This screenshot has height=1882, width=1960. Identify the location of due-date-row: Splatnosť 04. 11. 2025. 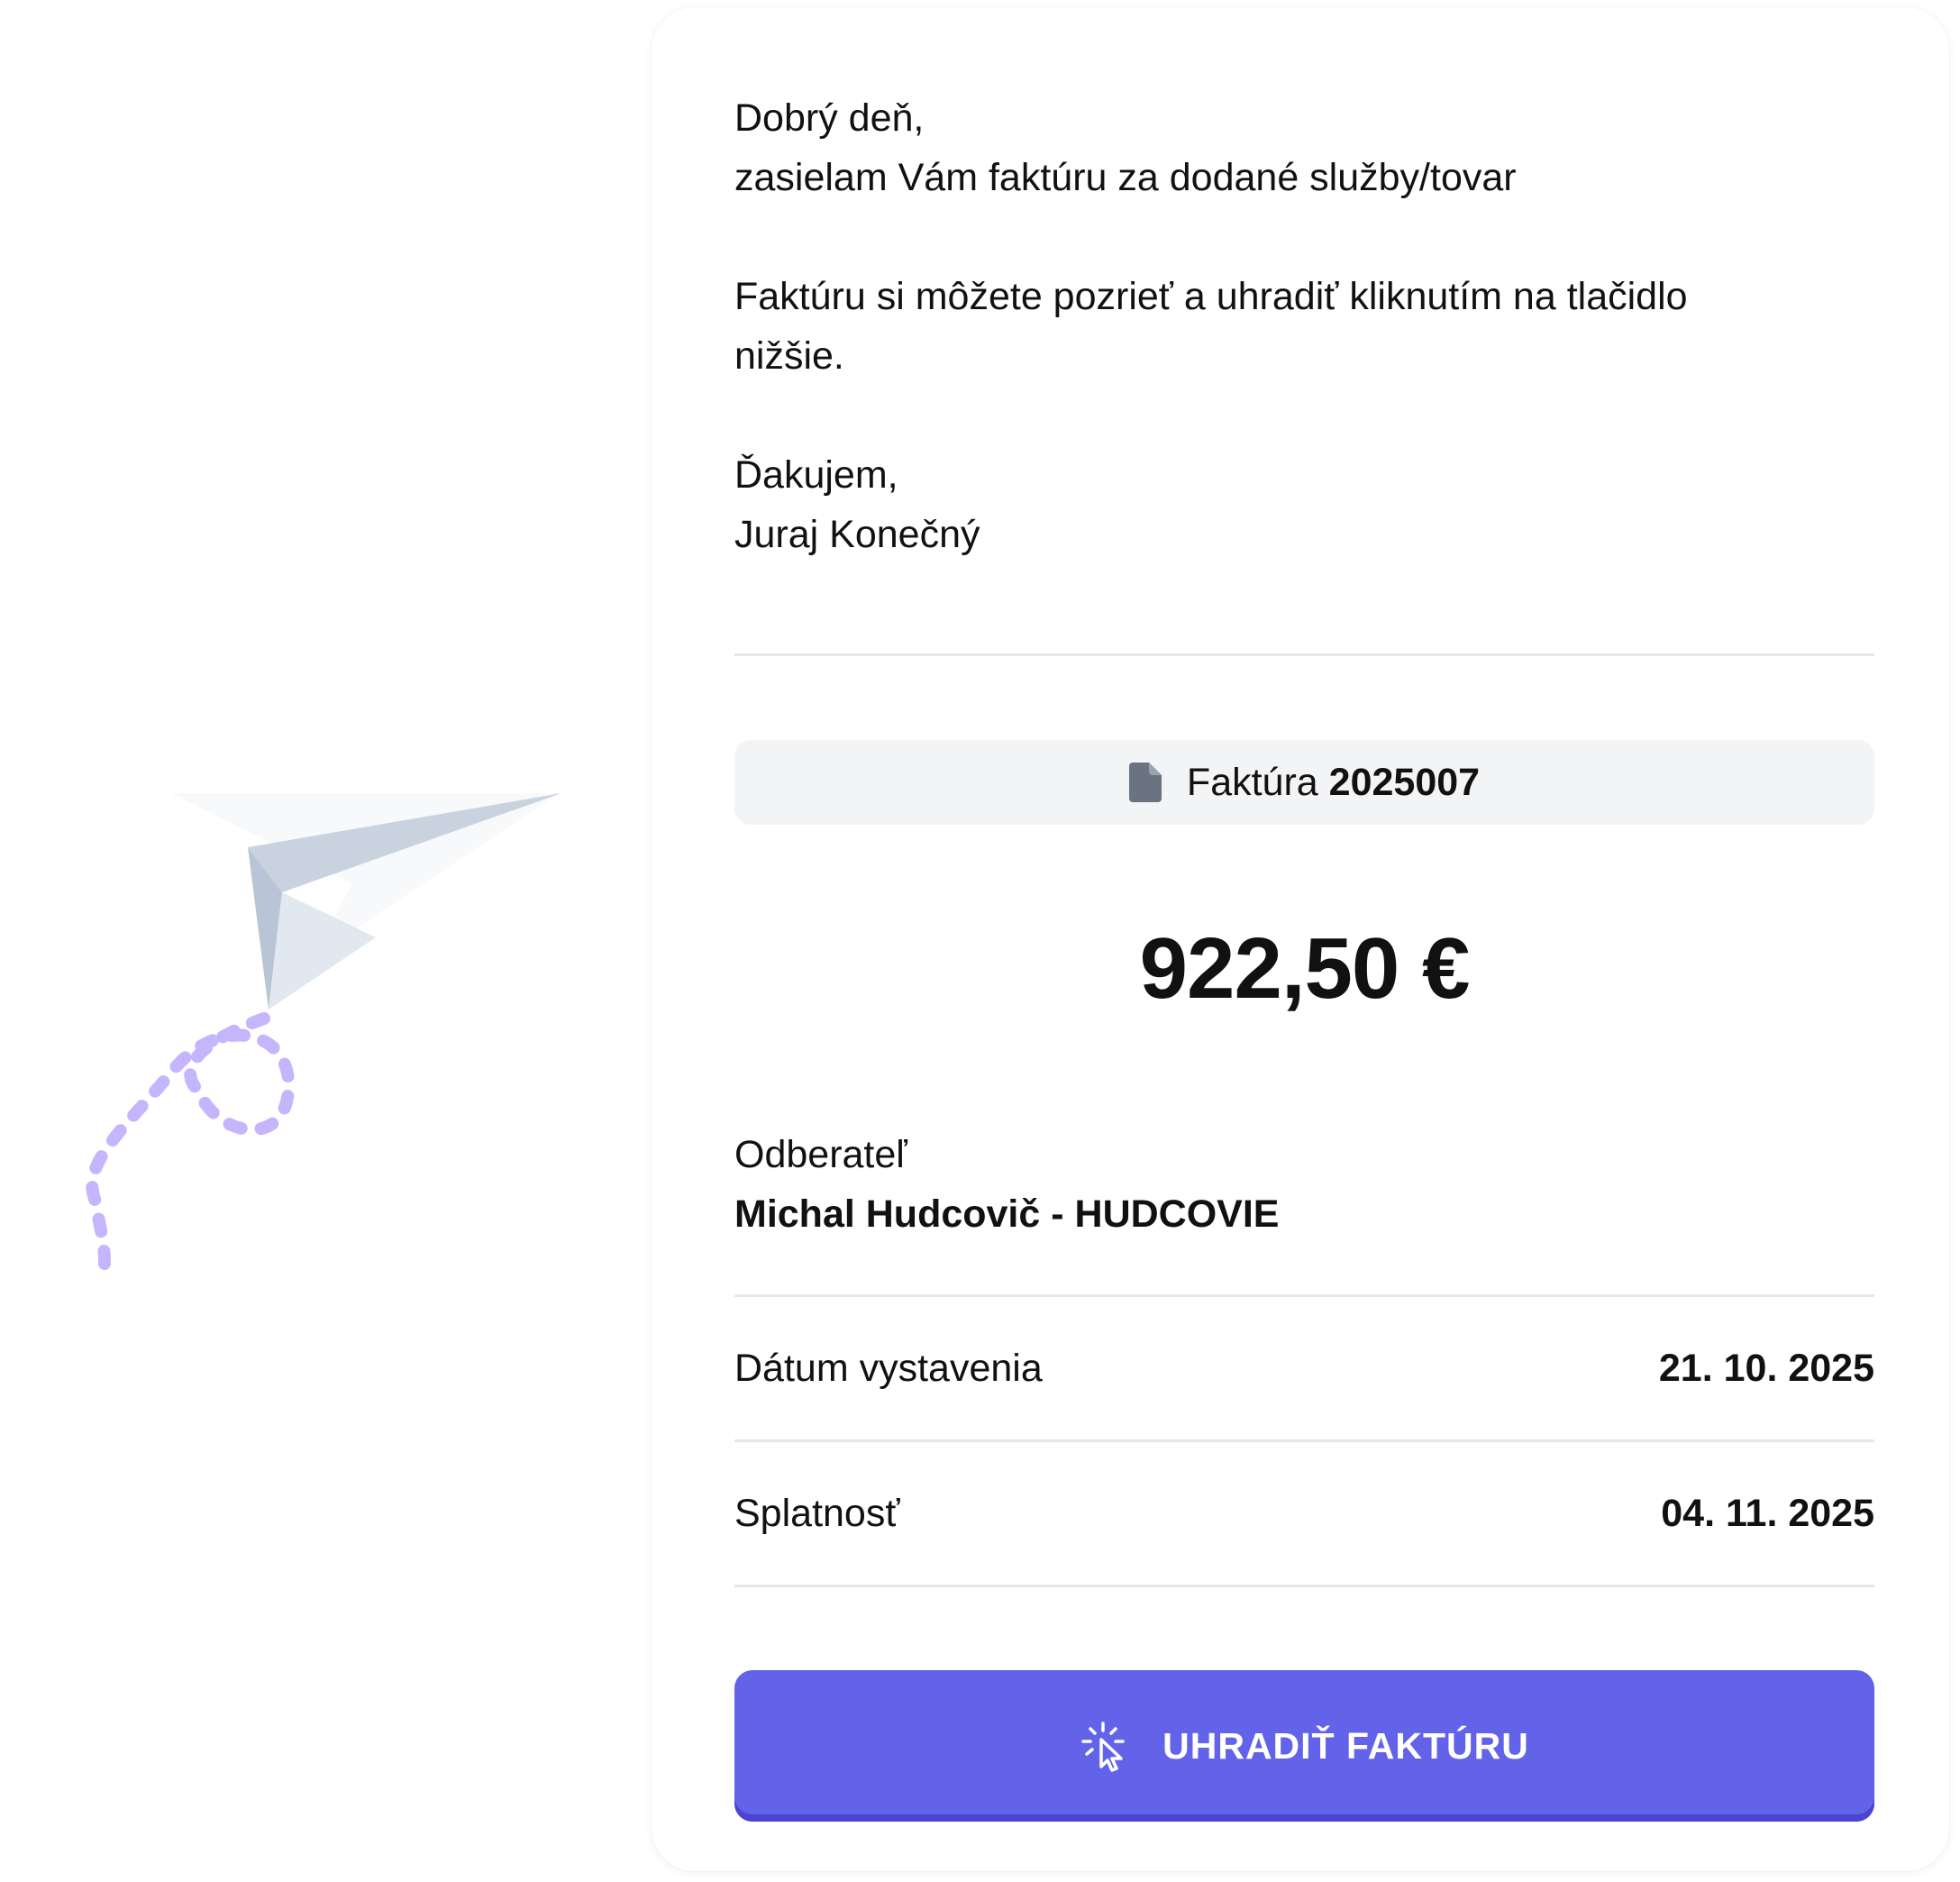
(1304, 1513).